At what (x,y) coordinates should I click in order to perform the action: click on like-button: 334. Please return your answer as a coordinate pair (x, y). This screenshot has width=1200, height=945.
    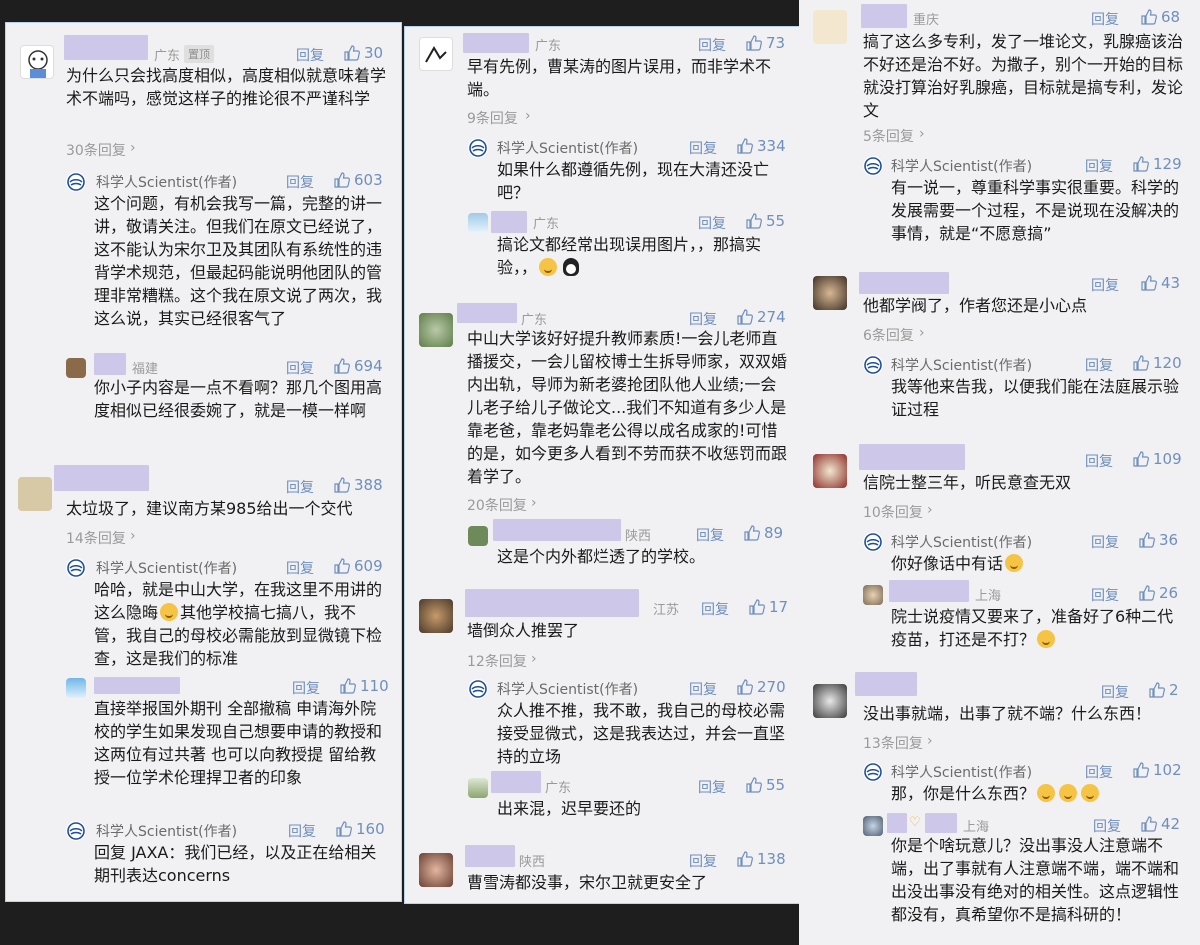
    Looking at the image, I should click on (761, 146).